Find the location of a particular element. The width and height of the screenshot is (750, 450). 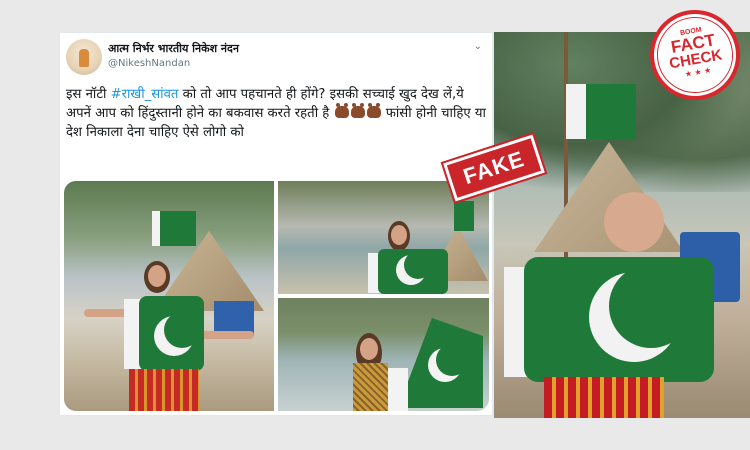

tweet-text-part1: इस नॉटी is located at coordinates (88, 94).